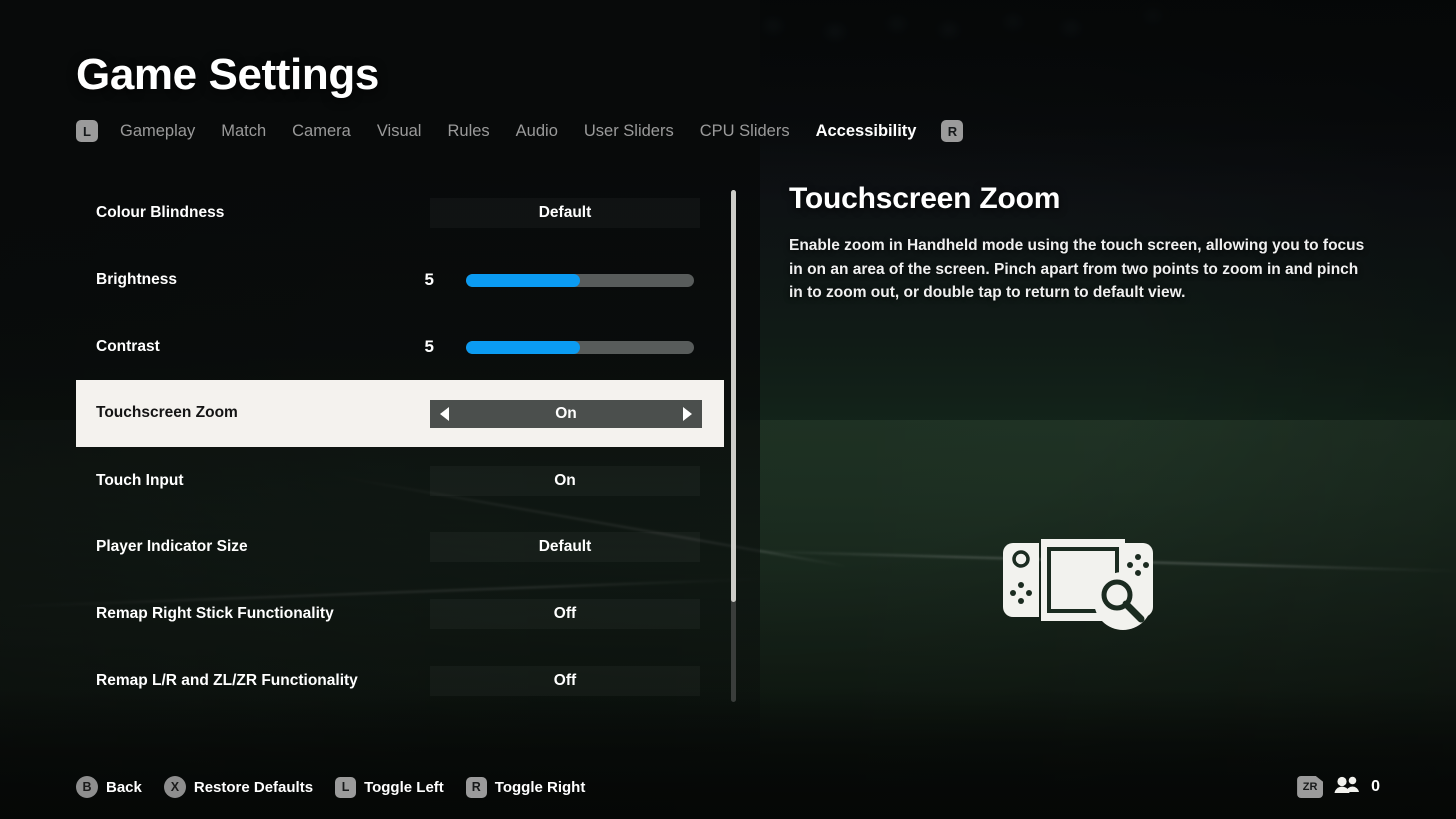 Image resolution: width=1456 pixels, height=819 pixels. Describe the element at coordinates (346, 787) in the screenshot. I see `l-button-icon: L` at that location.